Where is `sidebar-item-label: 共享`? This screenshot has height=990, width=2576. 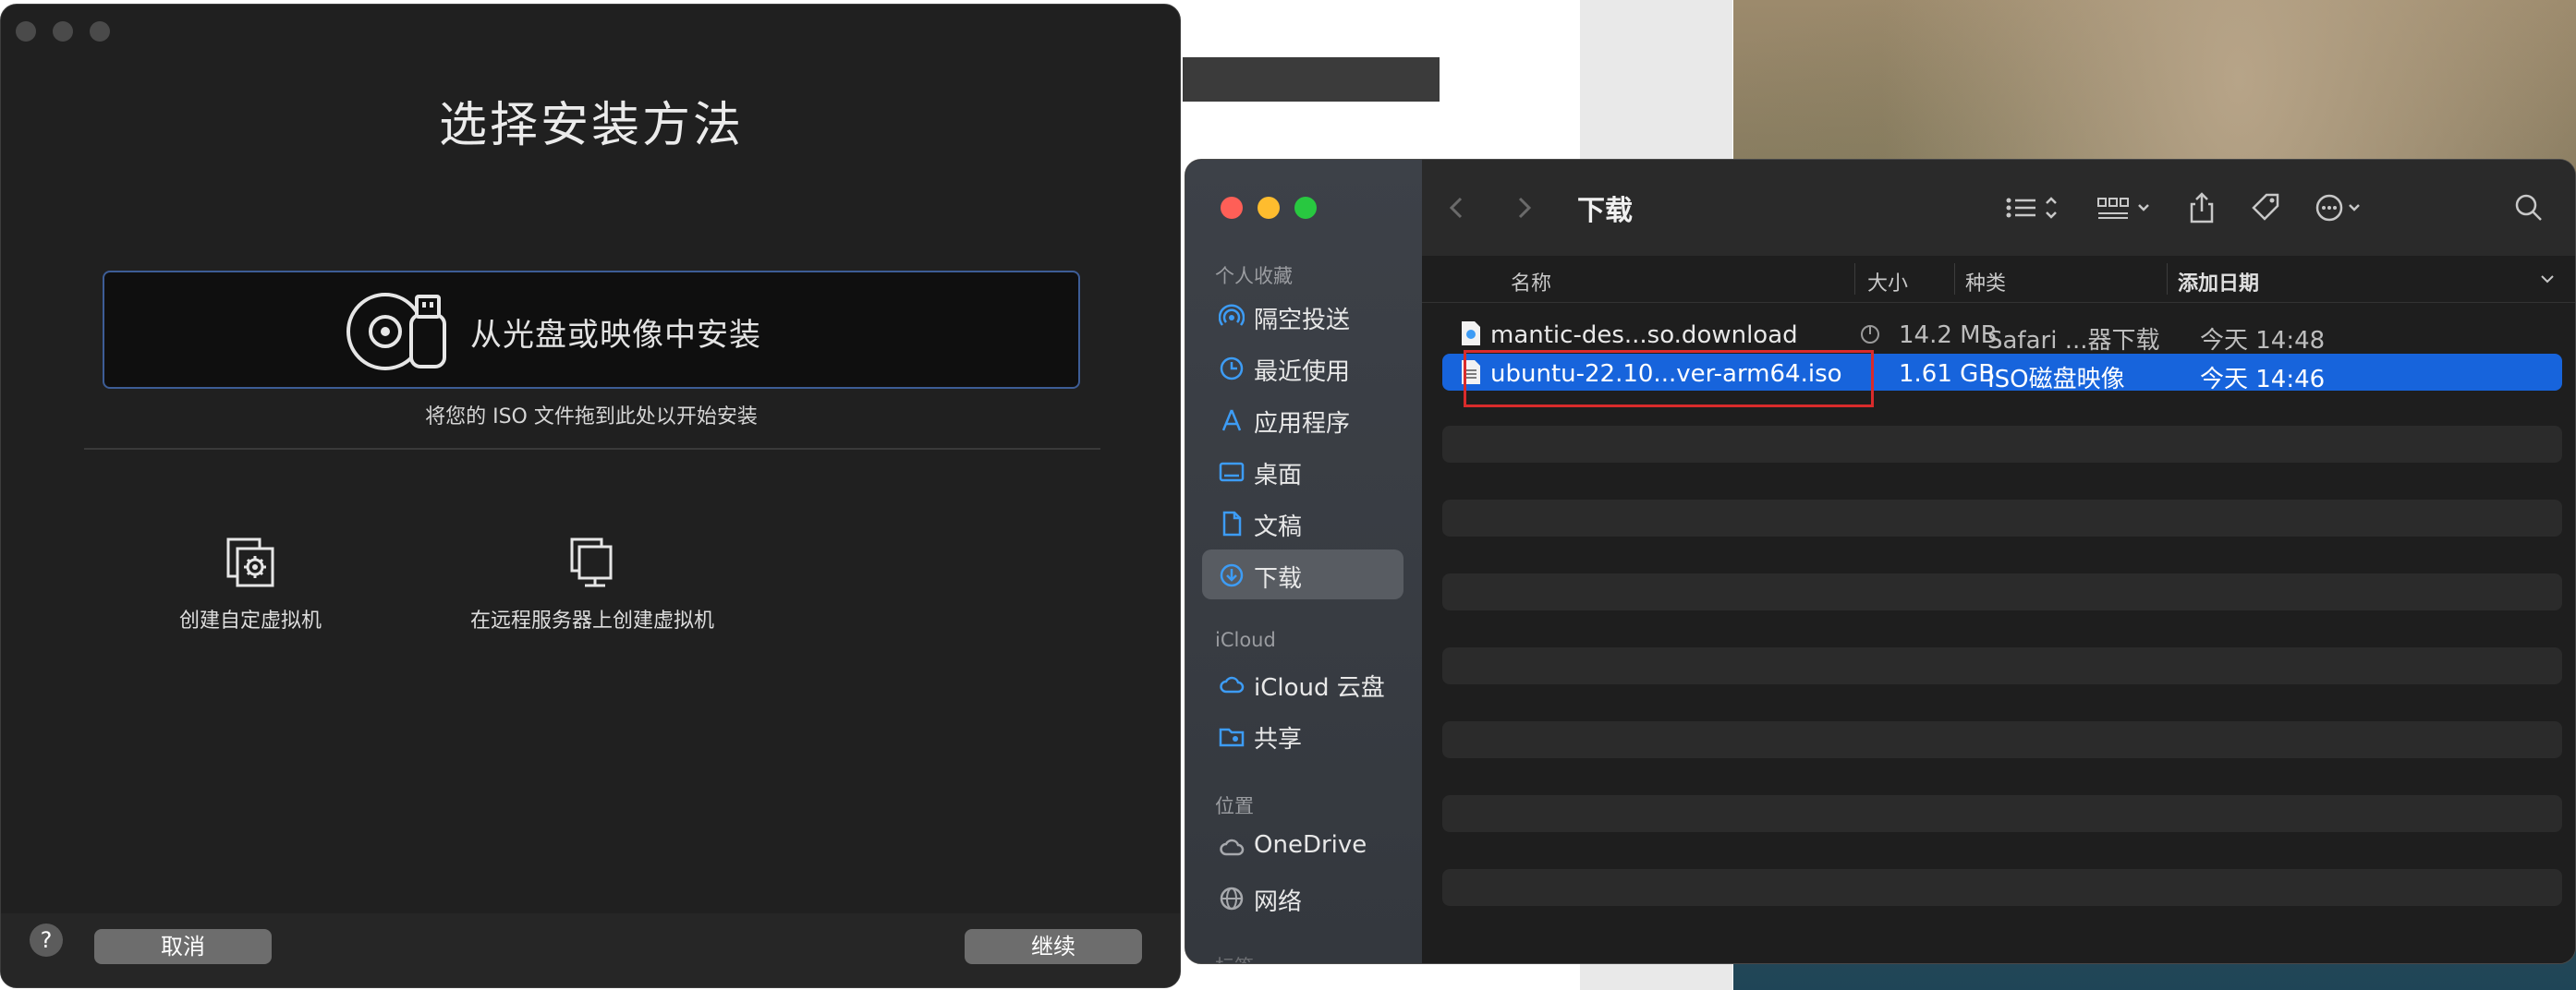 sidebar-item-label: 共享 is located at coordinates (1278, 740).